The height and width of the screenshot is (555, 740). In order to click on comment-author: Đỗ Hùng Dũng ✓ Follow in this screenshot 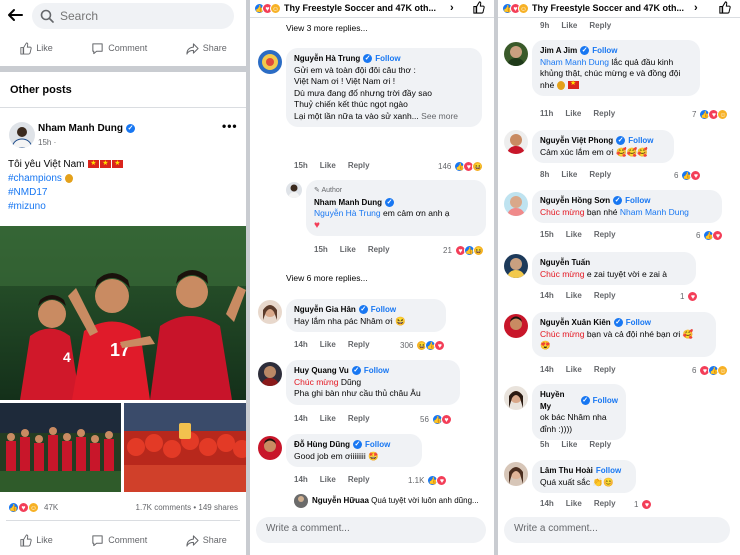, I will do `click(354, 445)`.